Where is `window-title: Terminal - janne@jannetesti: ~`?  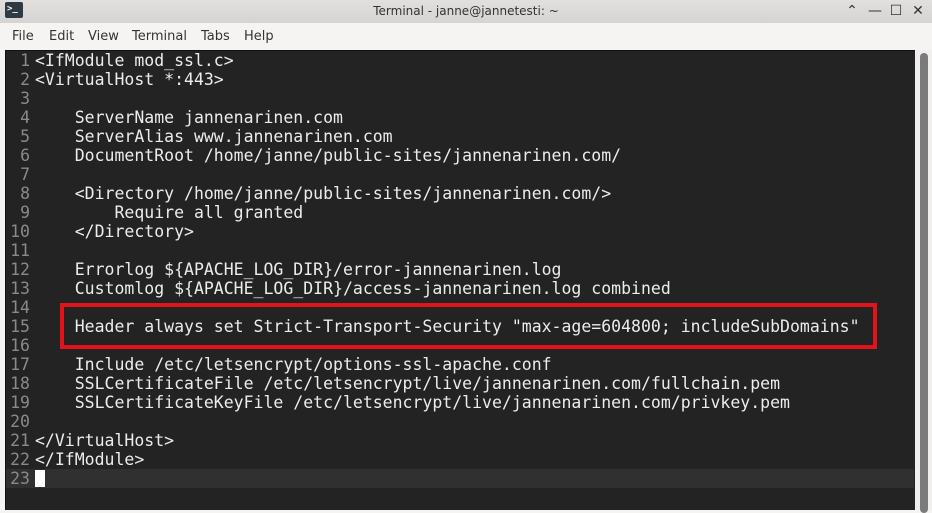 window-title: Terminal - janne@jannetesti: ~ is located at coordinates (466, 11).